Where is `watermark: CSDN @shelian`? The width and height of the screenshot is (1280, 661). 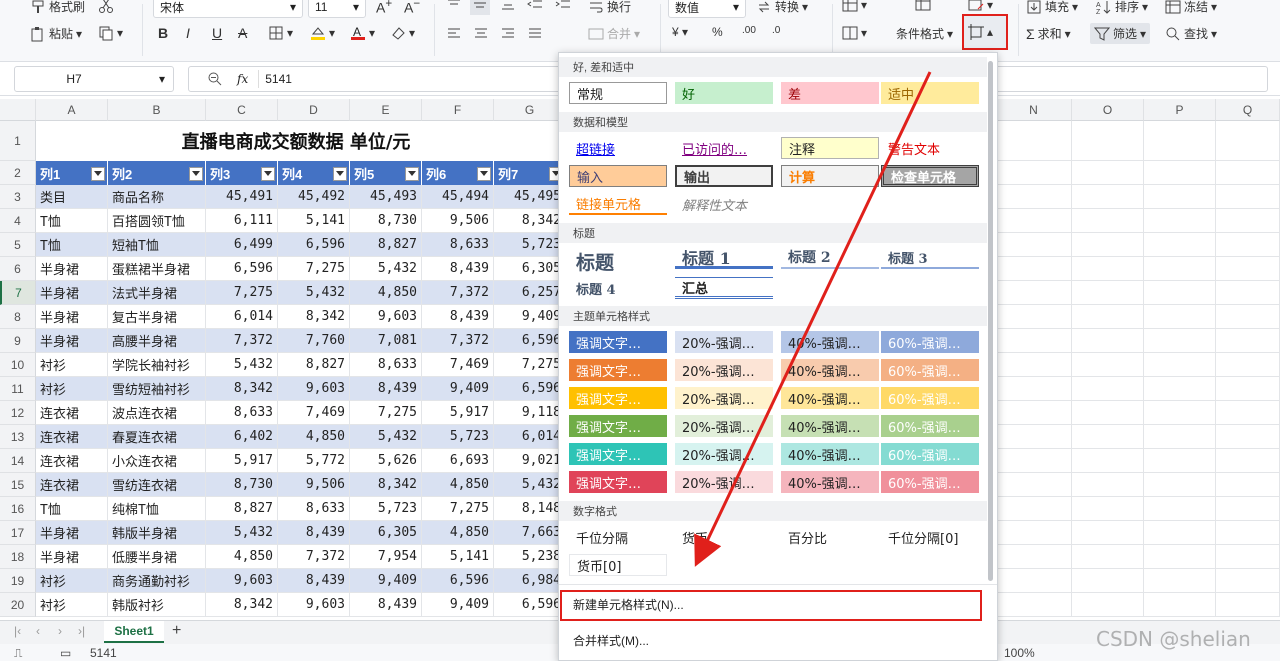 watermark: CSDN @shelian is located at coordinates (1173, 639).